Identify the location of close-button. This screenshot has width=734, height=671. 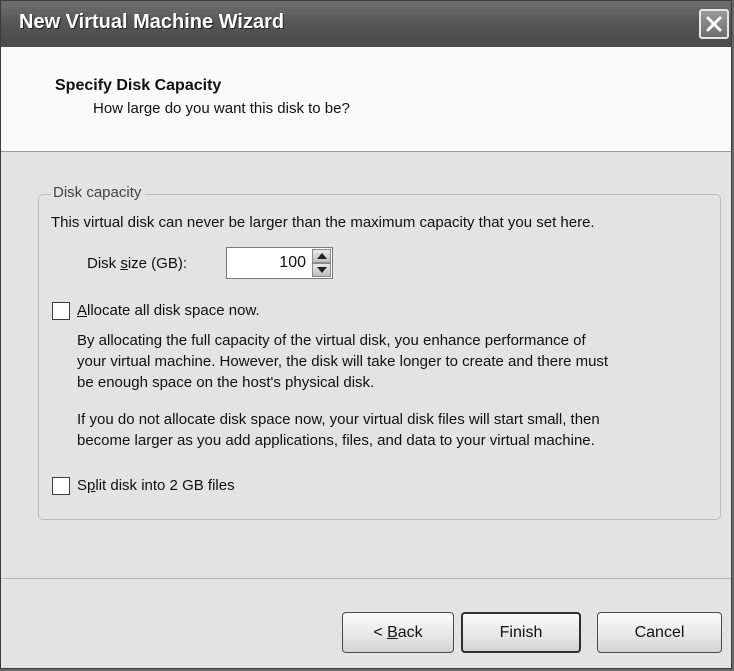
(714, 24).